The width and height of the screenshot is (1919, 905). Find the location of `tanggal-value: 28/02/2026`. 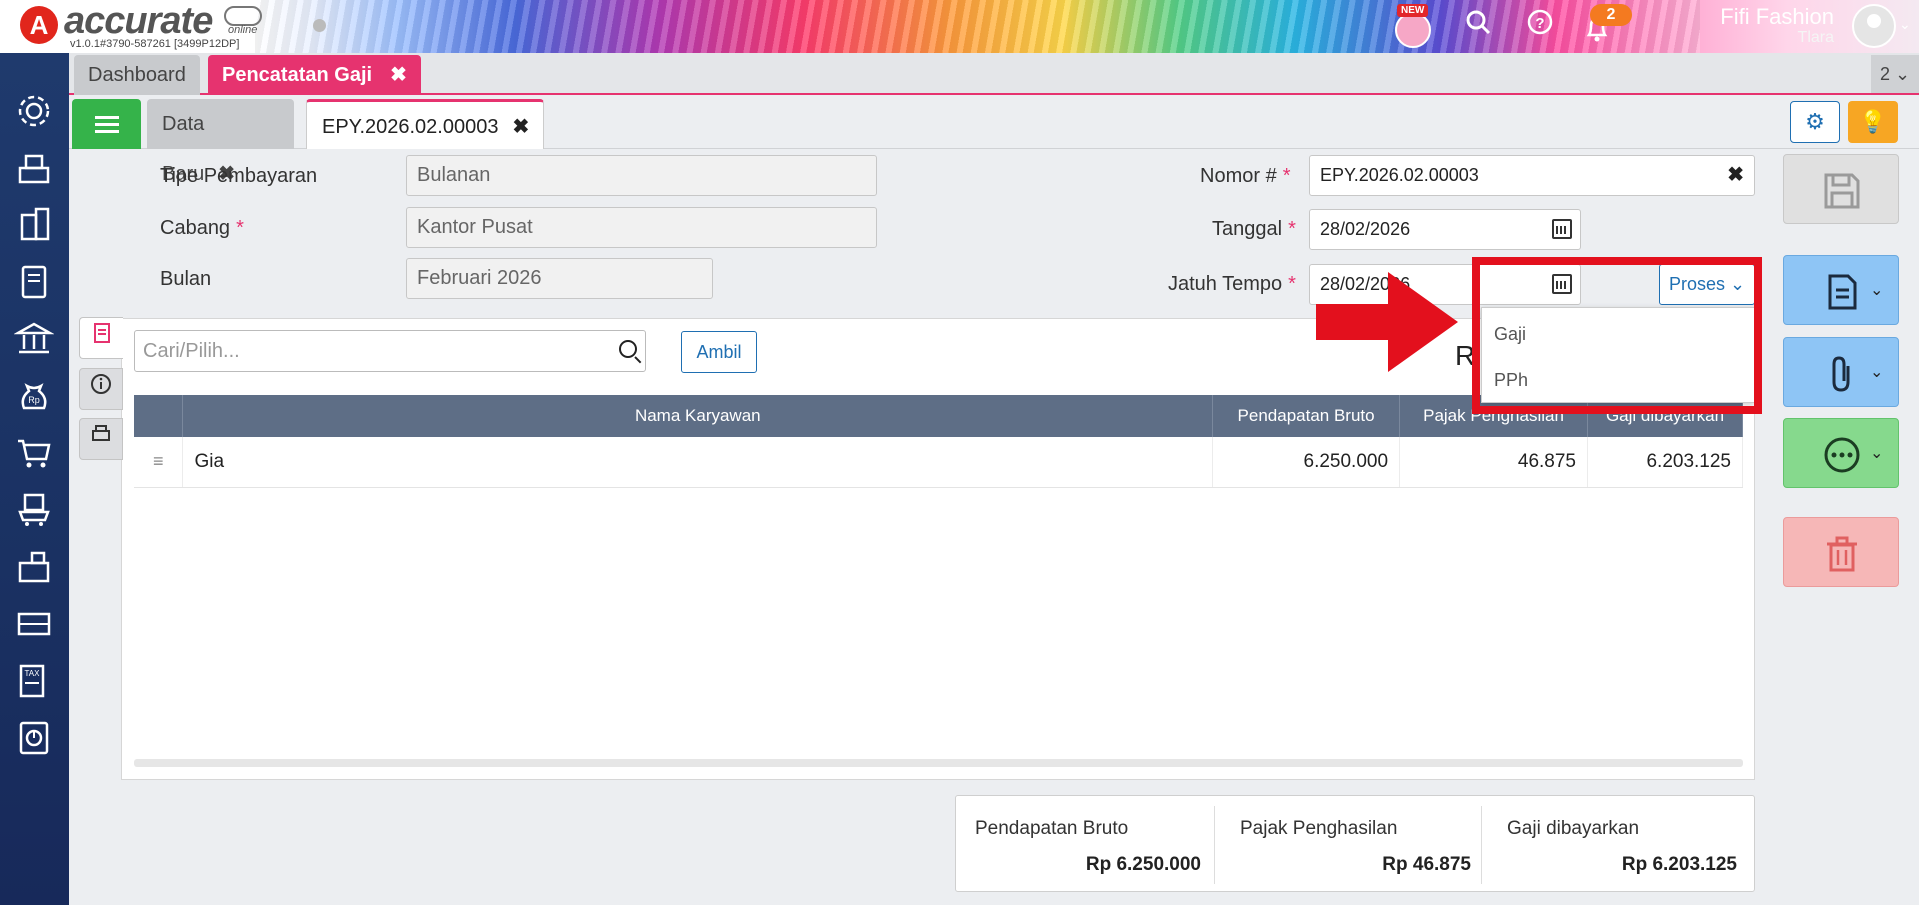

tanggal-value: 28/02/2026 is located at coordinates (1365, 229).